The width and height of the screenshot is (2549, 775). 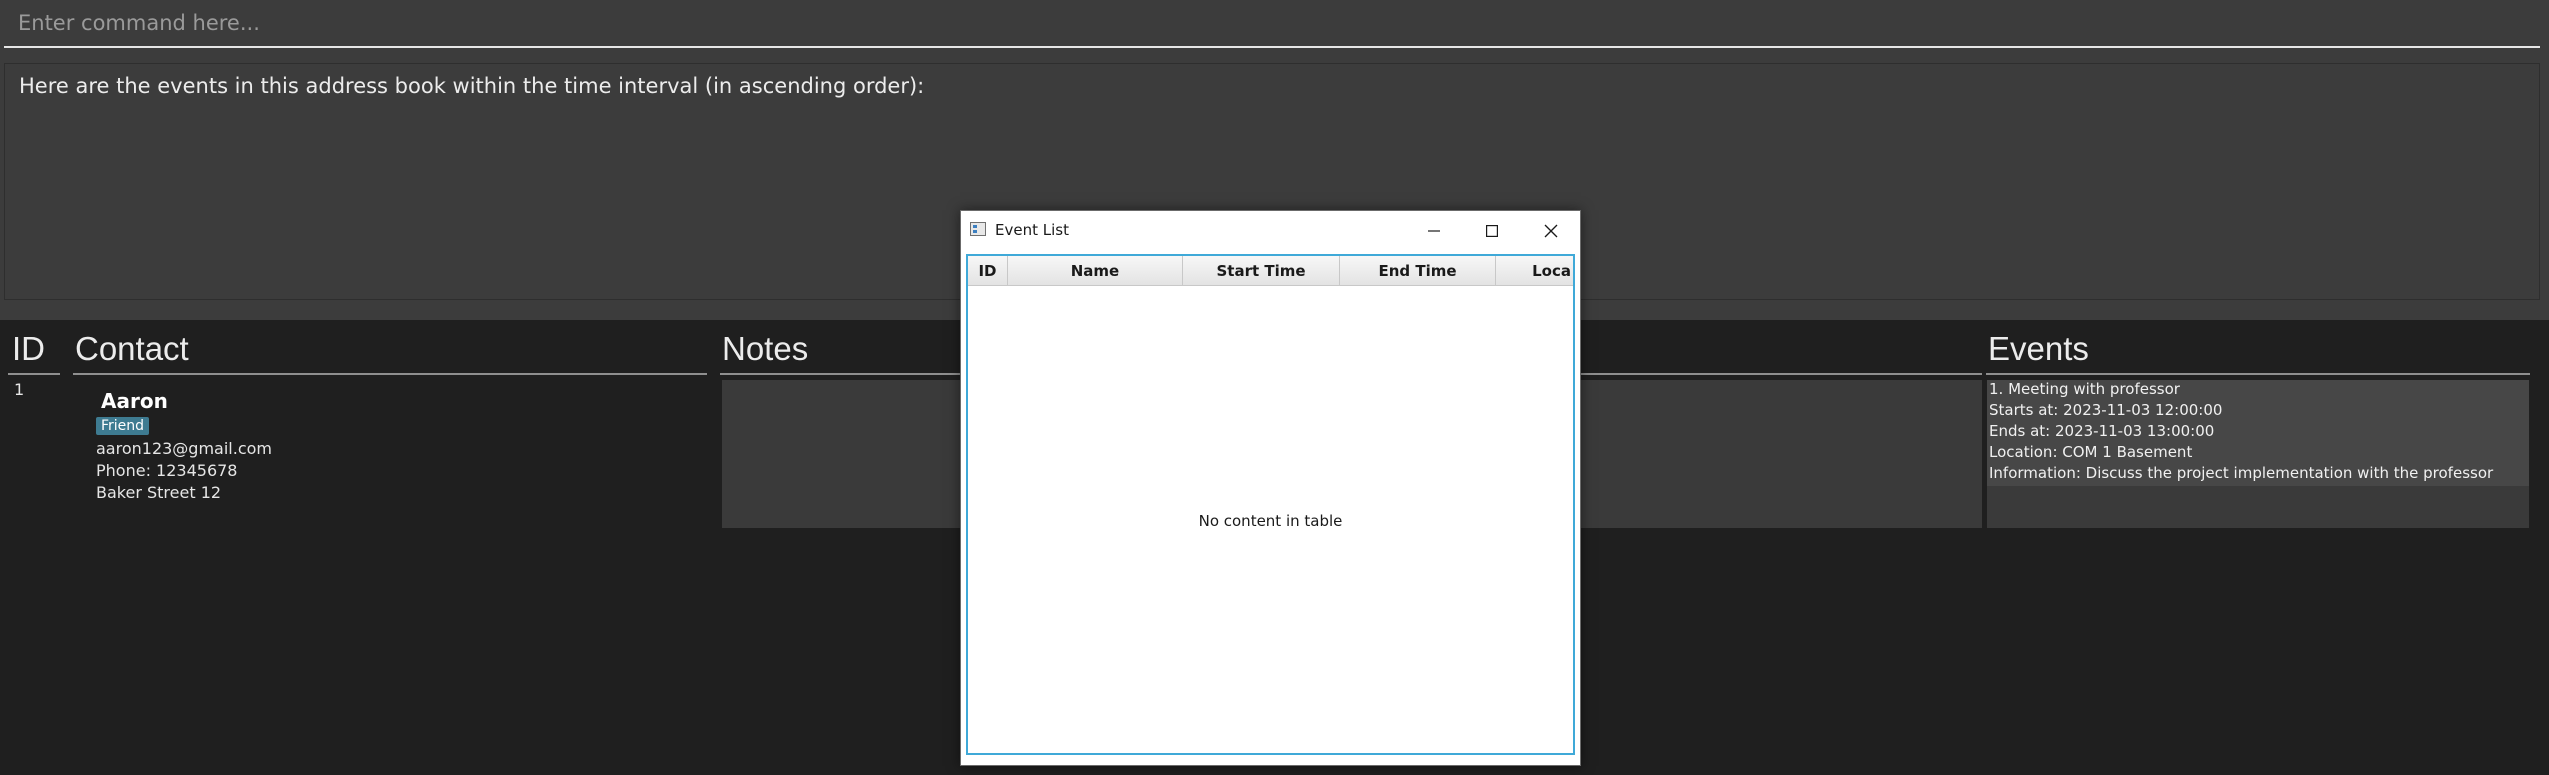 What do you see at coordinates (34, 374) in the screenshot?
I see `id-header-divider` at bounding box center [34, 374].